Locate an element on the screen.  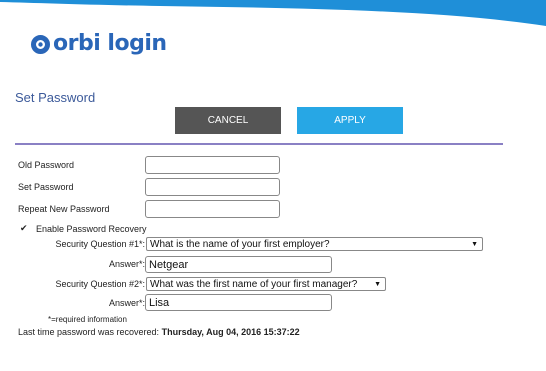
old-password-label: Old Password is located at coordinates (46, 165).